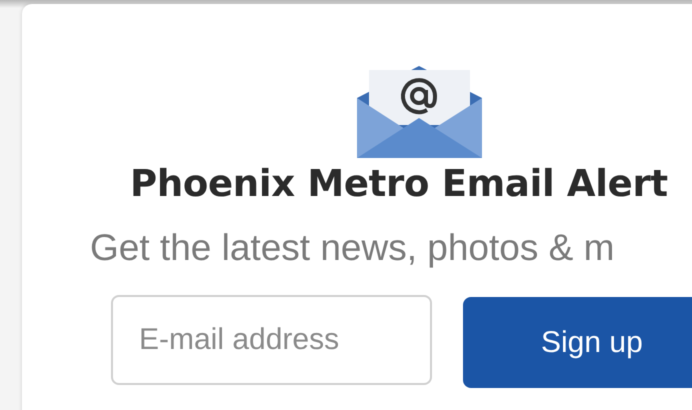  Describe the element at coordinates (271, 340) in the screenshot. I see `email-input: E-mail address` at that location.